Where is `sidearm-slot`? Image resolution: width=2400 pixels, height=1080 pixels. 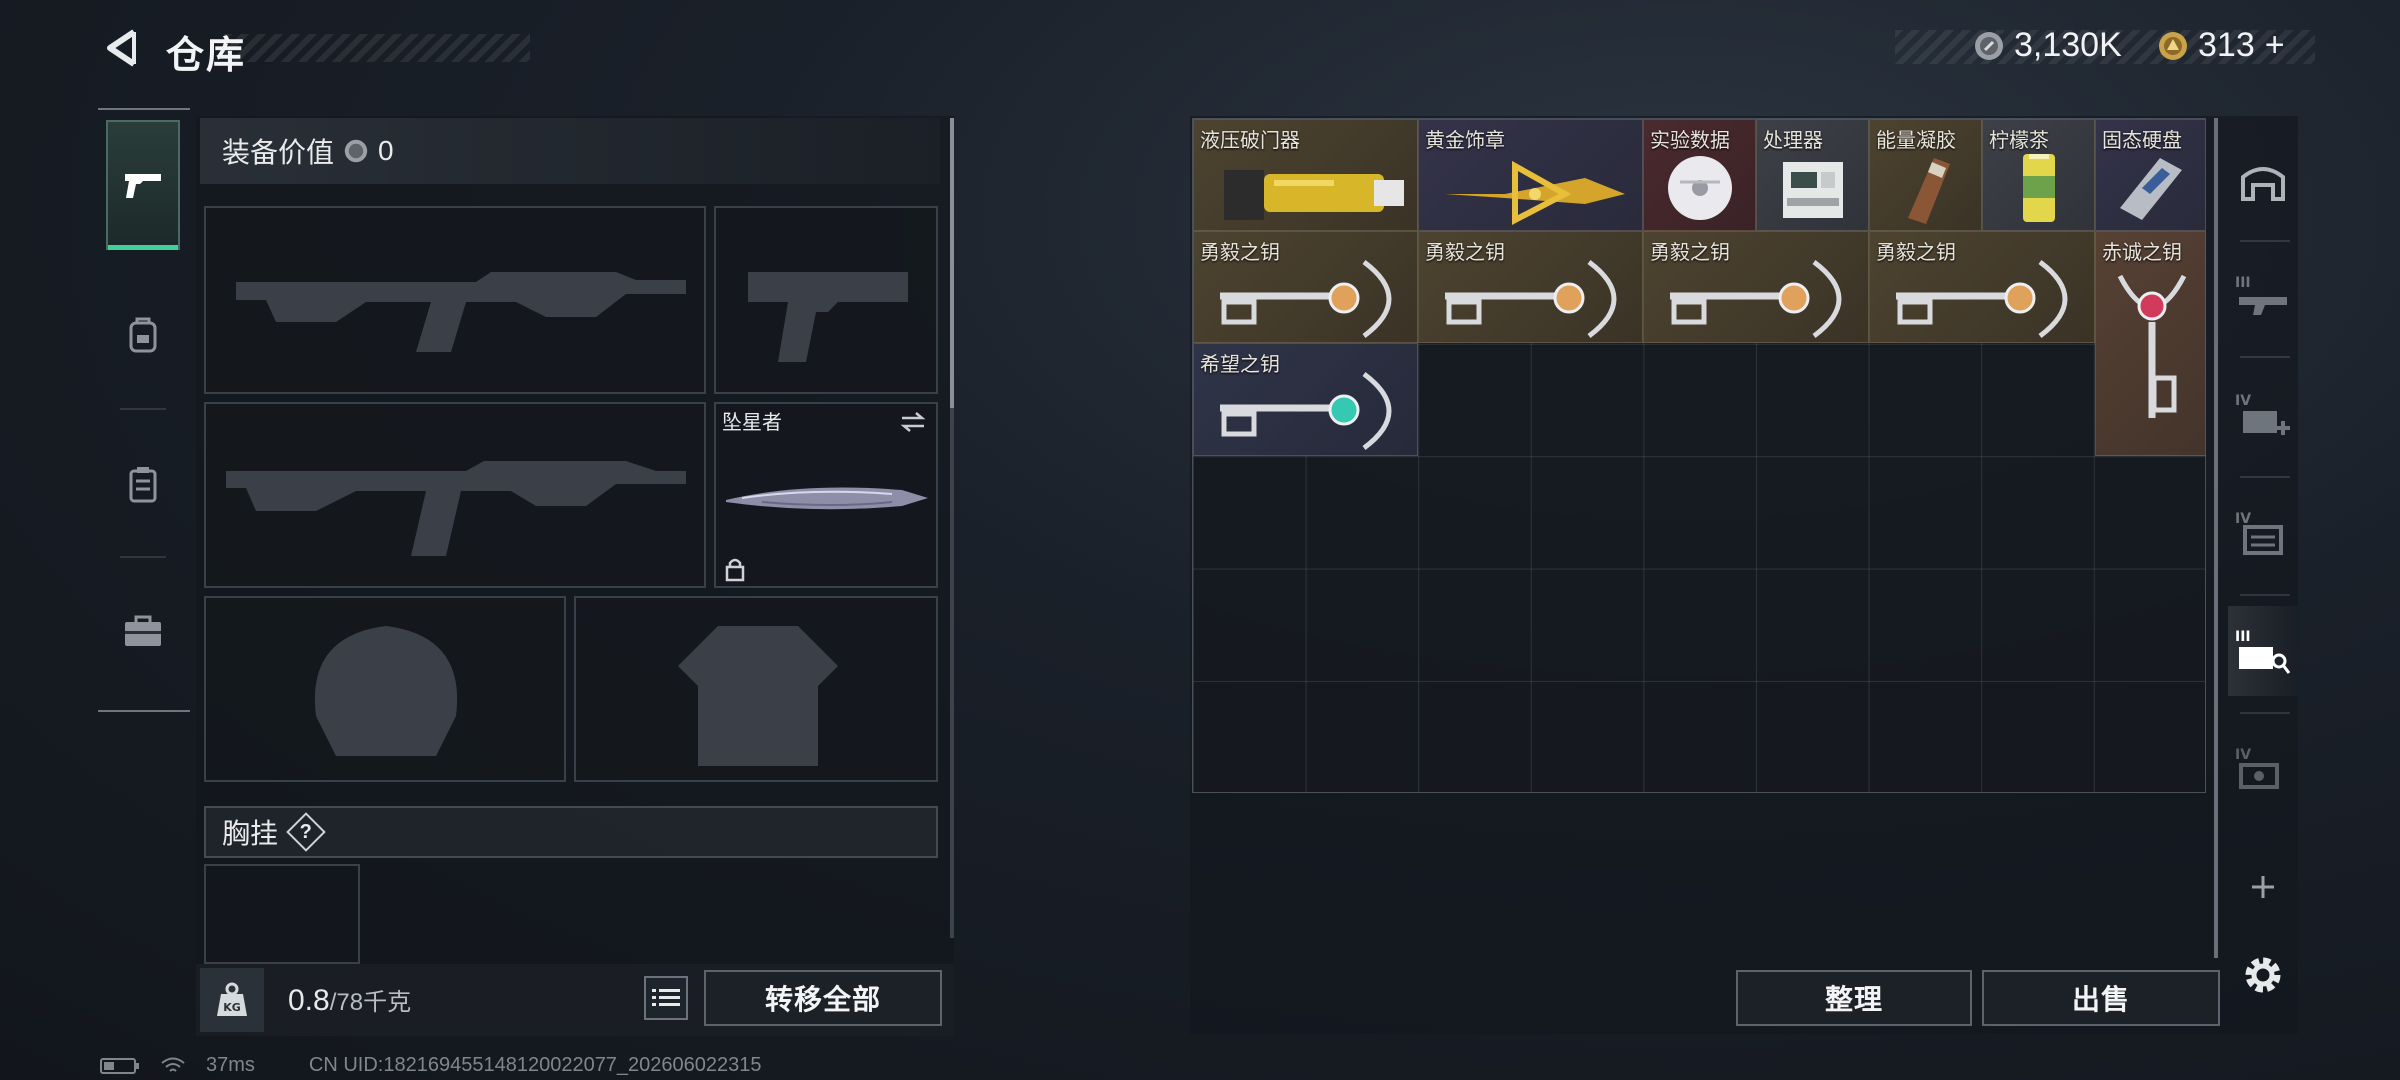 sidearm-slot is located at coordinates (826, 300).